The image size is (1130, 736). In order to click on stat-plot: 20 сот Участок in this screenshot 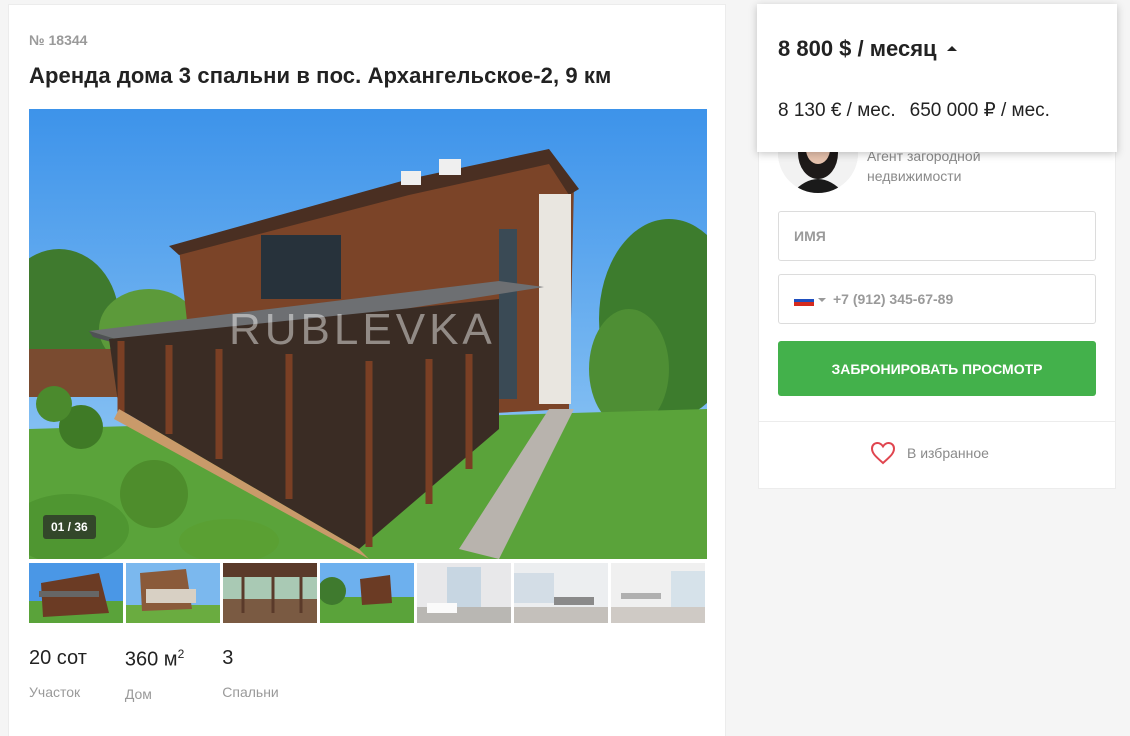, I will do `click(58, 674)`.